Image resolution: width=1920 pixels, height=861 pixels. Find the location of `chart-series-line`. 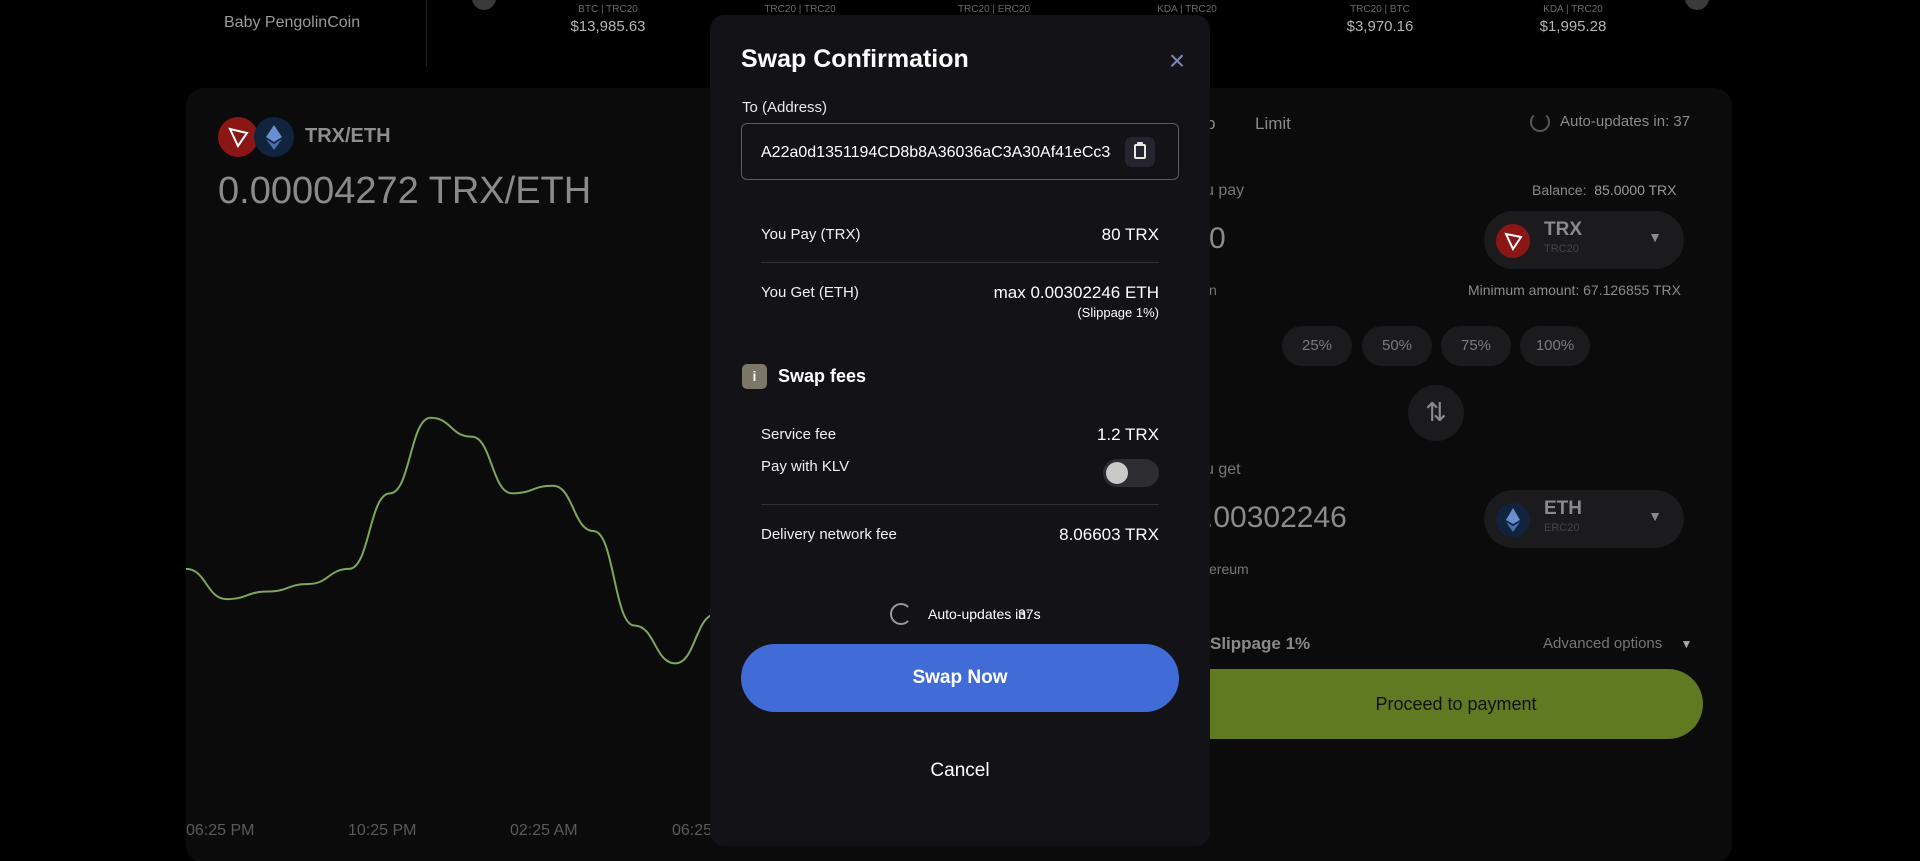

chart-series-line is located at coordinates (451, 540).